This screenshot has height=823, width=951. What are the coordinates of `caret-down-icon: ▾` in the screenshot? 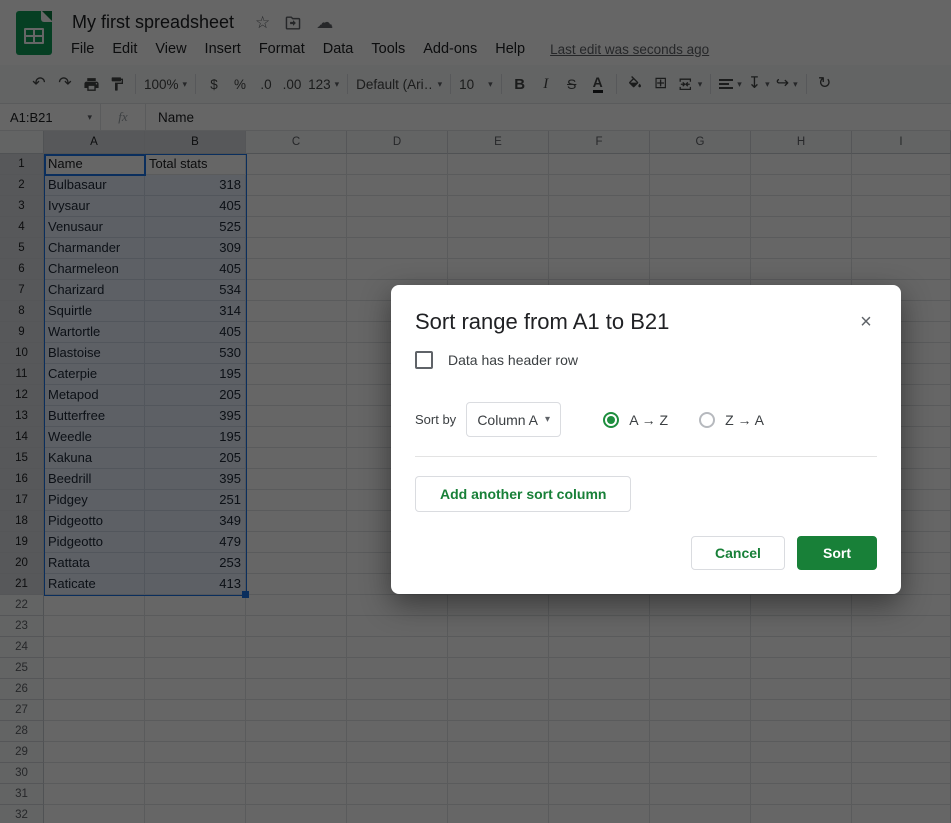 It's located at (548, 419).